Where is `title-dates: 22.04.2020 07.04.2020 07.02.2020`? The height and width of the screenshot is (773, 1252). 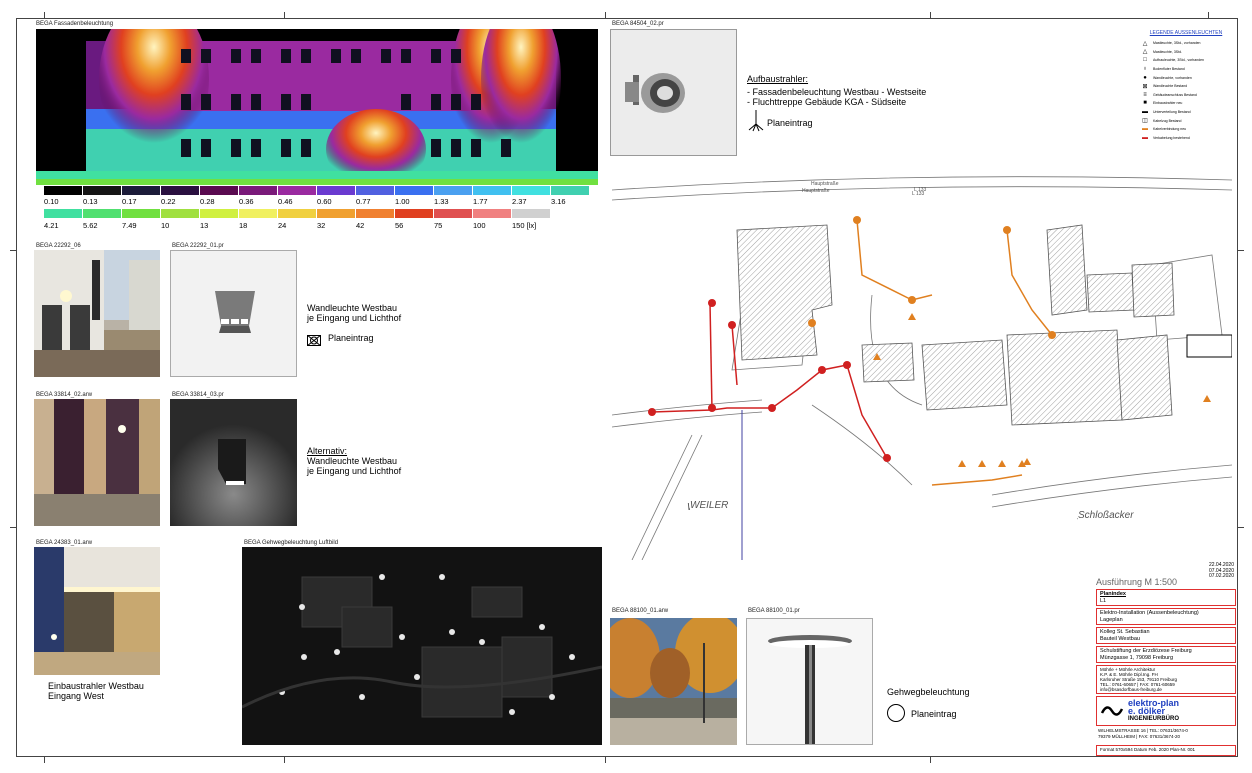
title-dates: 22.04.2020 07.04.2020 07.02.2020 is located at coordinates (1221, 571).